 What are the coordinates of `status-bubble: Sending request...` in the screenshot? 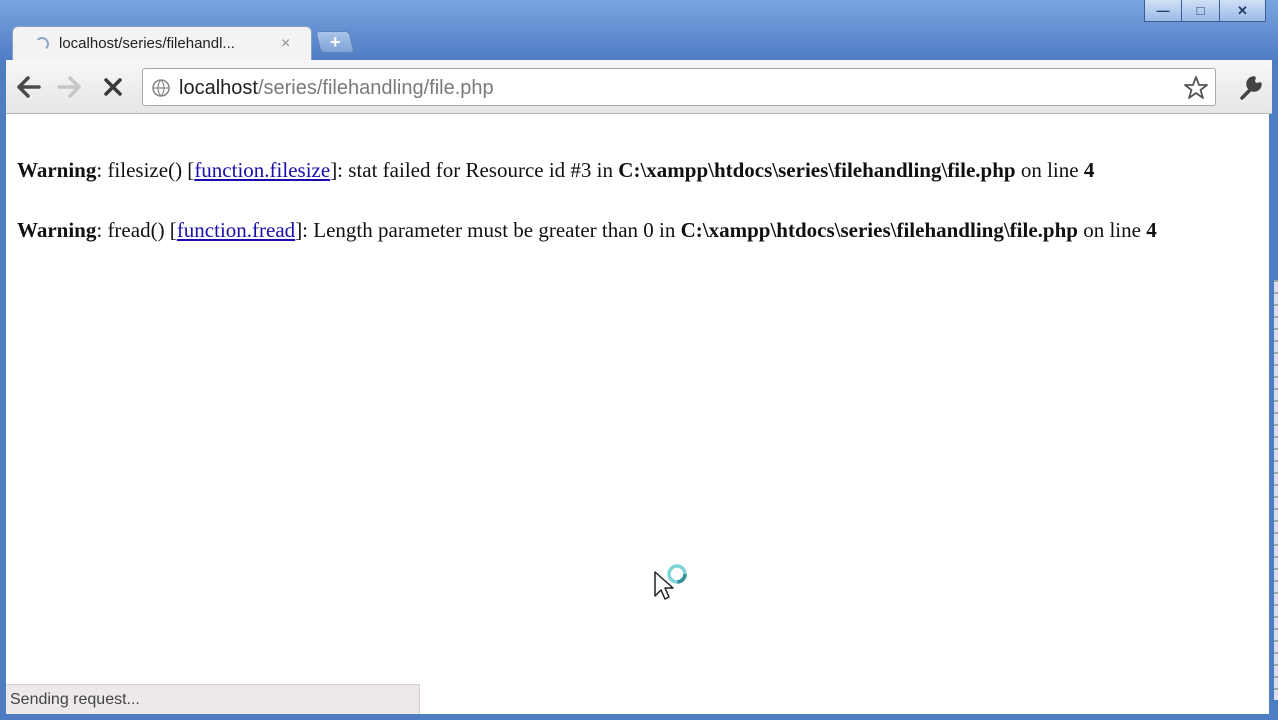 It's located at (213, 699).